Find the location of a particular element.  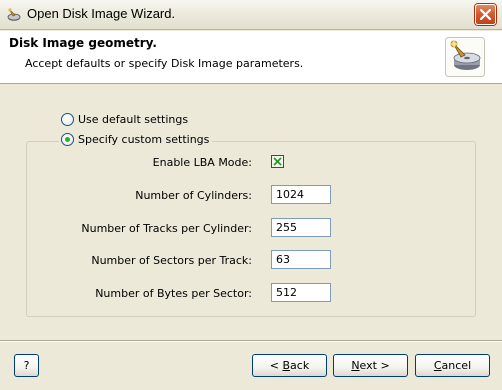

back-rest: ack is located at coordinates (300, 365).